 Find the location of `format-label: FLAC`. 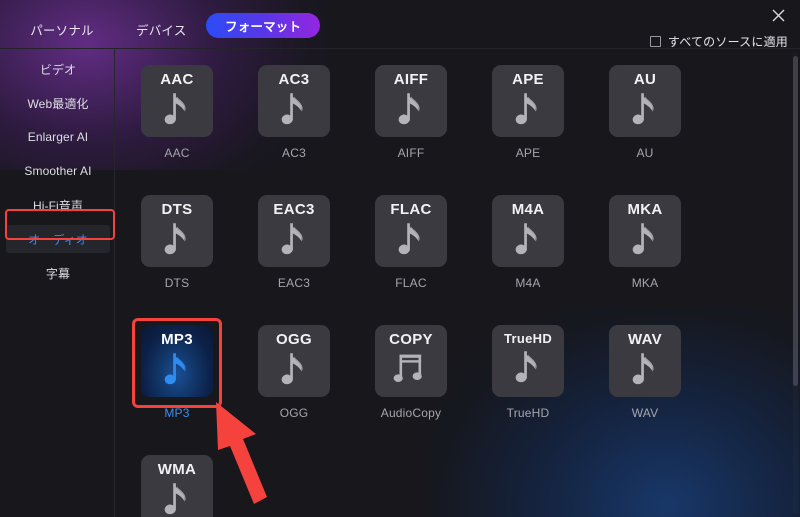

format-label: FLAC is located at coordinates (411, 283).